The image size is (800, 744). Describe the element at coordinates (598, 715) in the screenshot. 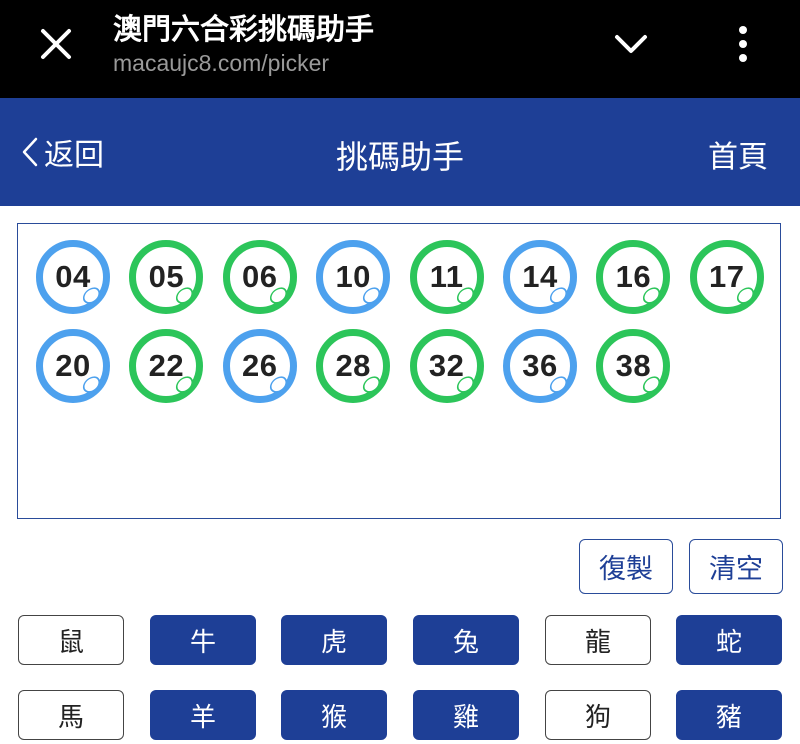

I see `zodiac-button: 狗` at that location.